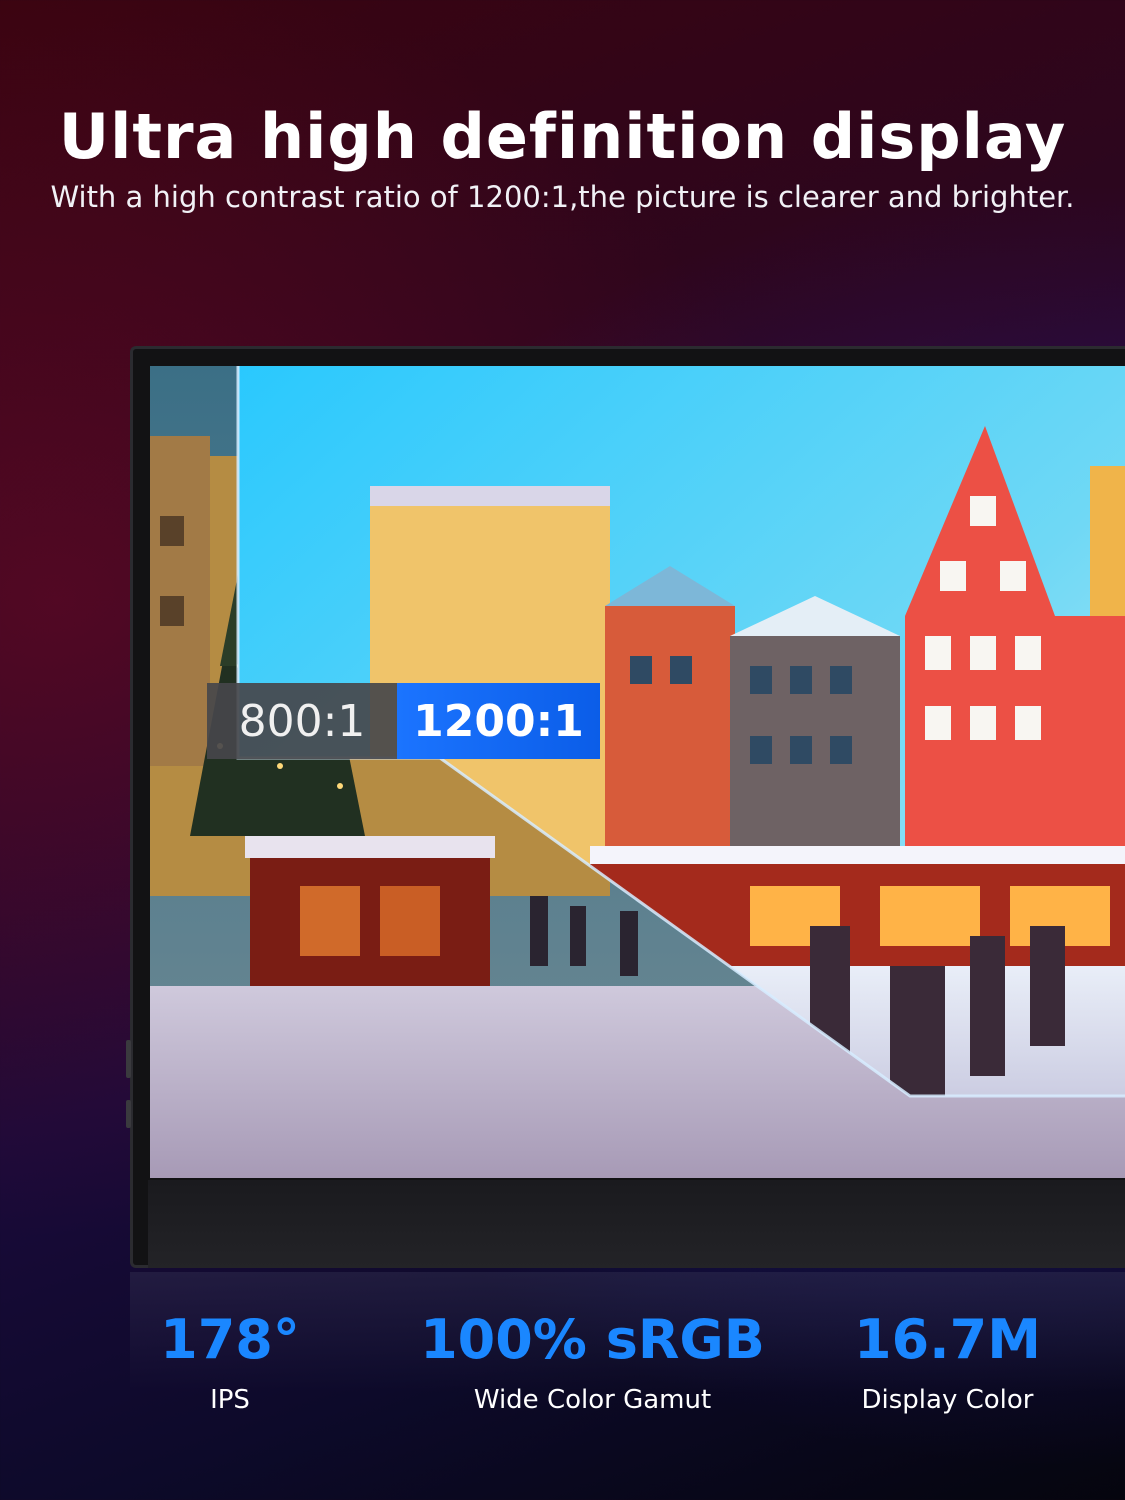  What do you see at coordinates (592, 1400) in the screenshot?
I see `spec-label: Wide Color Gamut` at bounding box center [592, 1400].